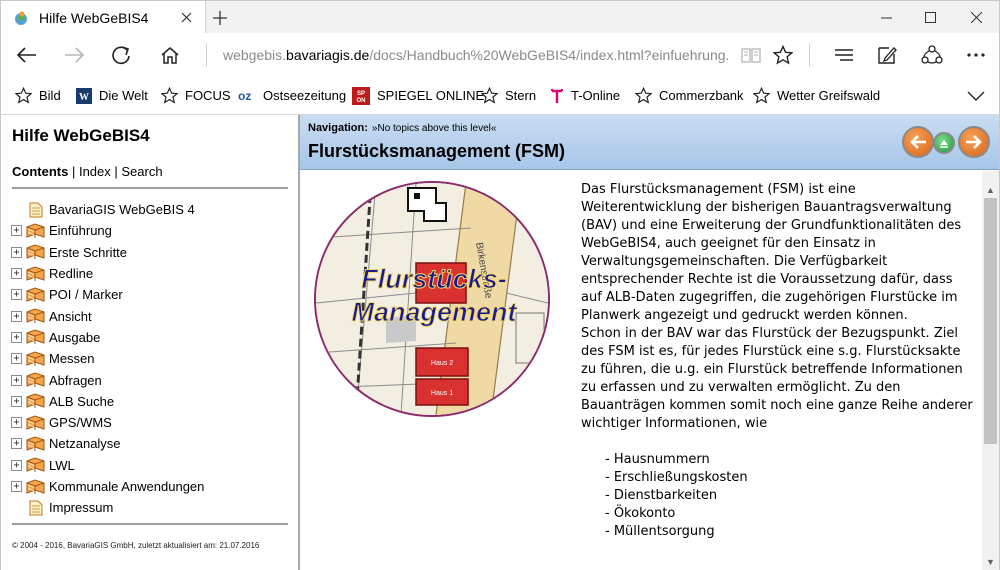  What do you see at coordinates (944, 143) in the screenshot?
I see `parent-topic-icon` at bounding box center [944, 143].